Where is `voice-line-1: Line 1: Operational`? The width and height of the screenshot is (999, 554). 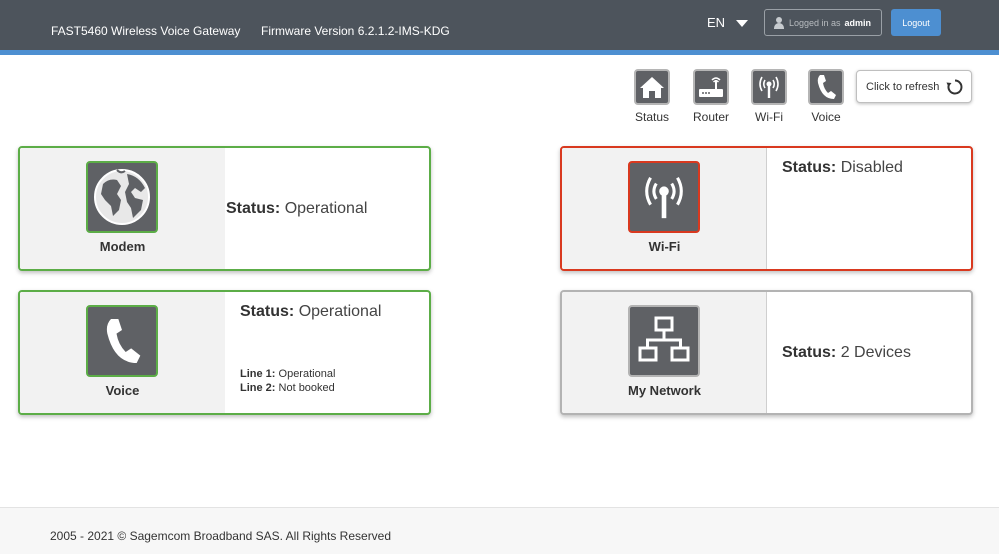
voice-line-1: Line 1: Operational is located at coordinates (287, 374).